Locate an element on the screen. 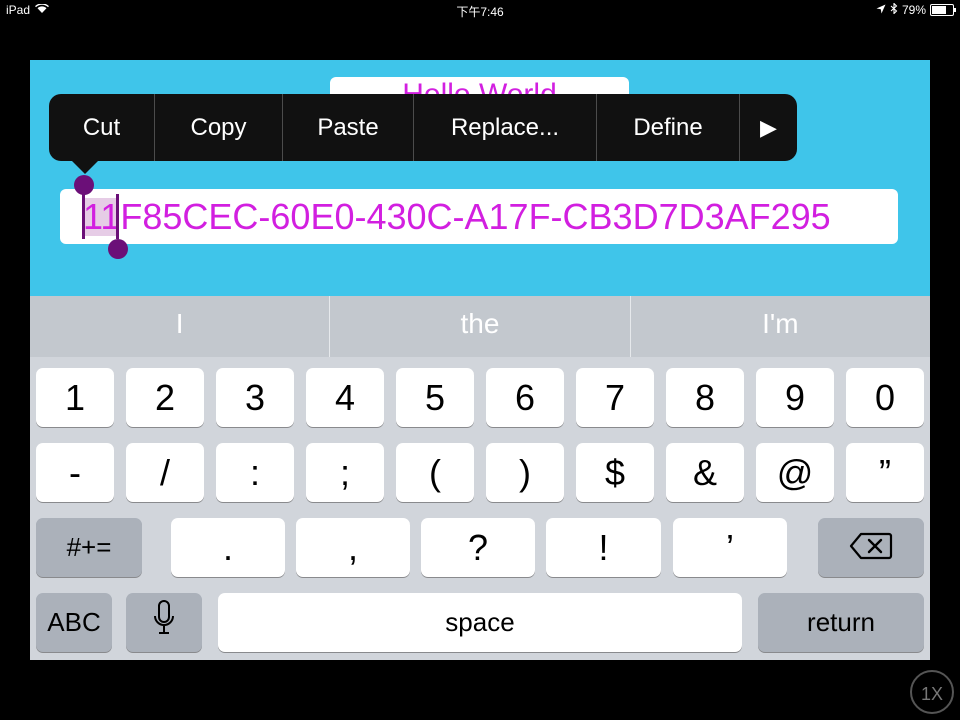 This screenshot has width=960, height=720. key-exclamation: ! is located at coordinates (603, 547).